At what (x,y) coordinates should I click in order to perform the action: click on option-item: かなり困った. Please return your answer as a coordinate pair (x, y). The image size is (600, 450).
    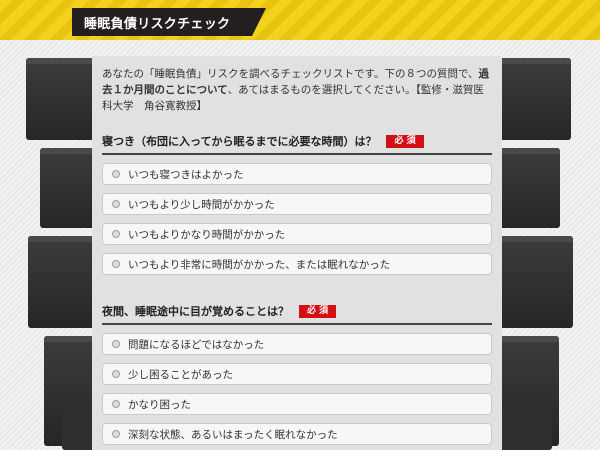
    Looking at the image, I should click on (297, 404).